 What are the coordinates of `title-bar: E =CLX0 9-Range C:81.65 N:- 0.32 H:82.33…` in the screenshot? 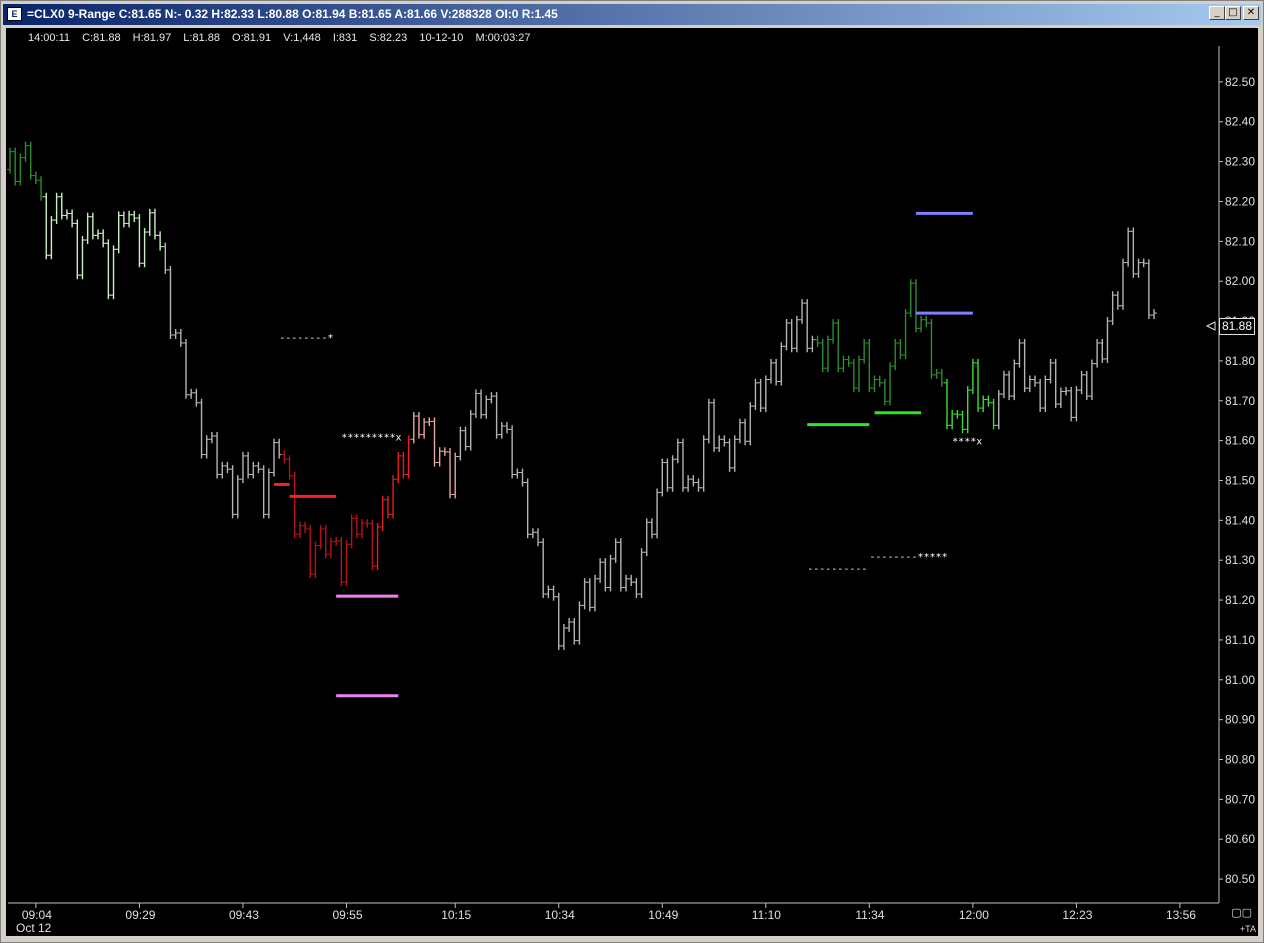 It's located at (632, 14).